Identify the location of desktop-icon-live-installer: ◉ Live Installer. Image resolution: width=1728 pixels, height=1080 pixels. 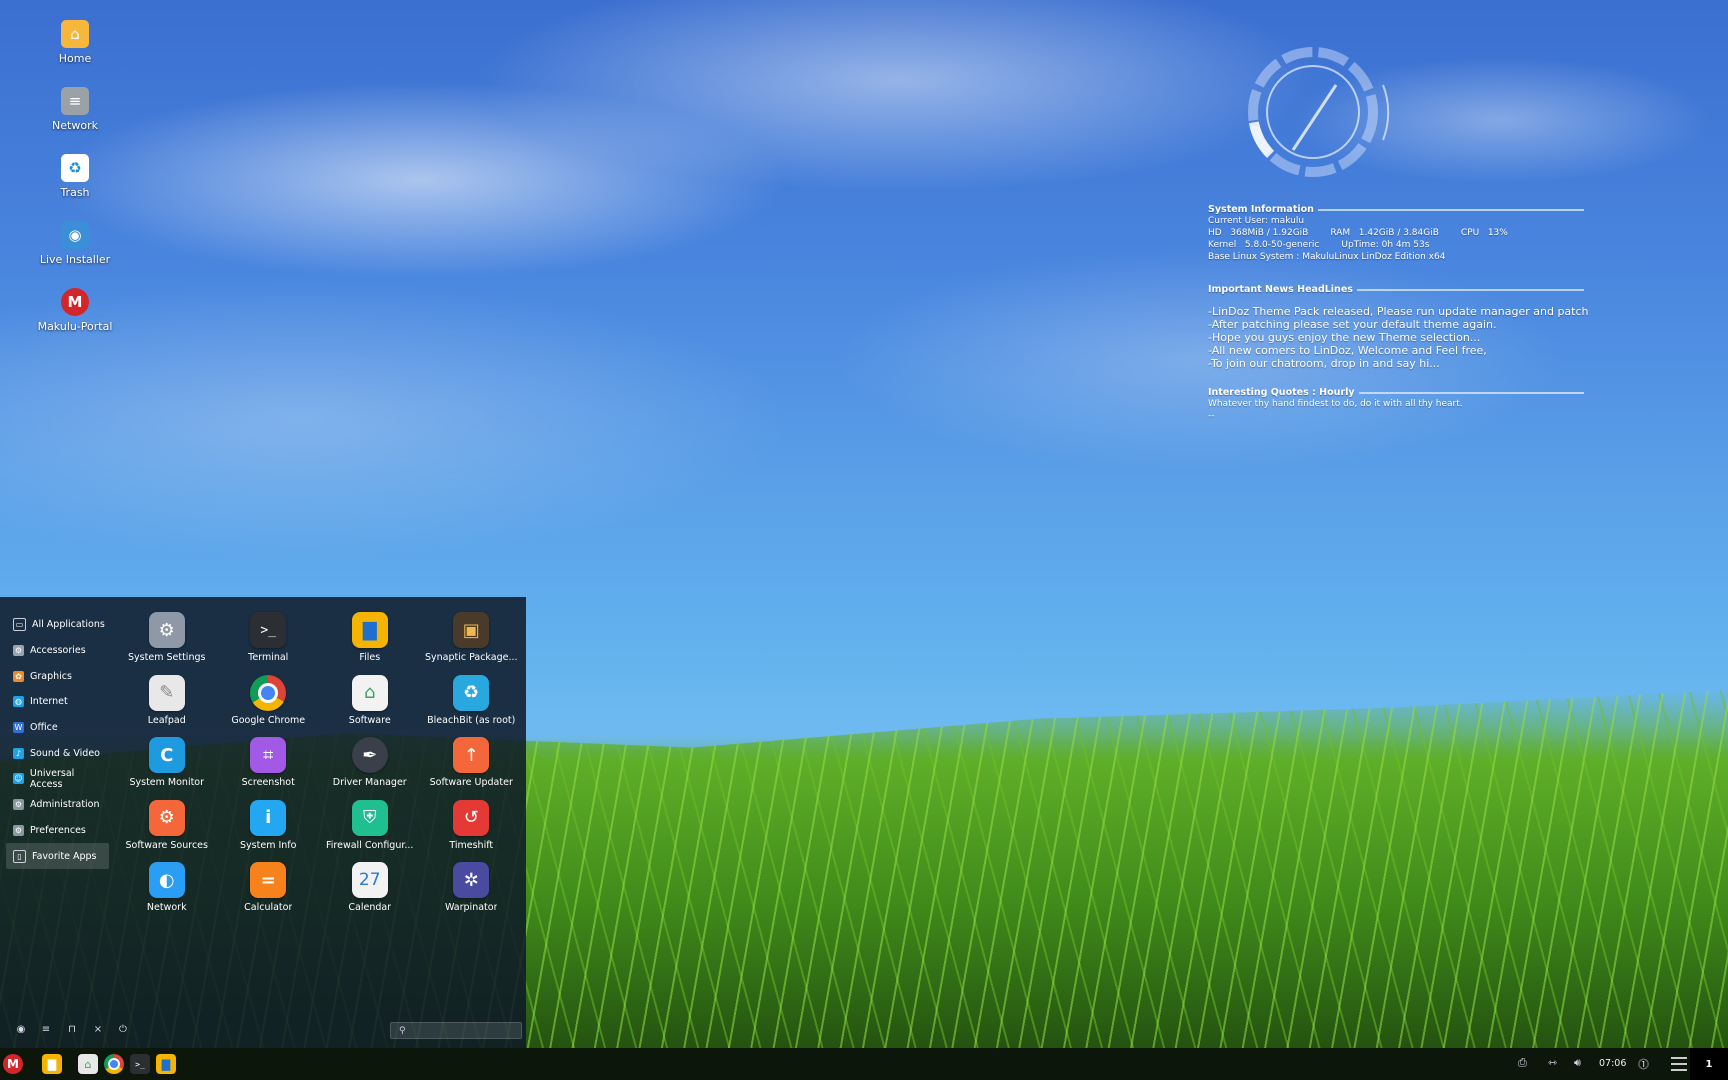
(75, 254).